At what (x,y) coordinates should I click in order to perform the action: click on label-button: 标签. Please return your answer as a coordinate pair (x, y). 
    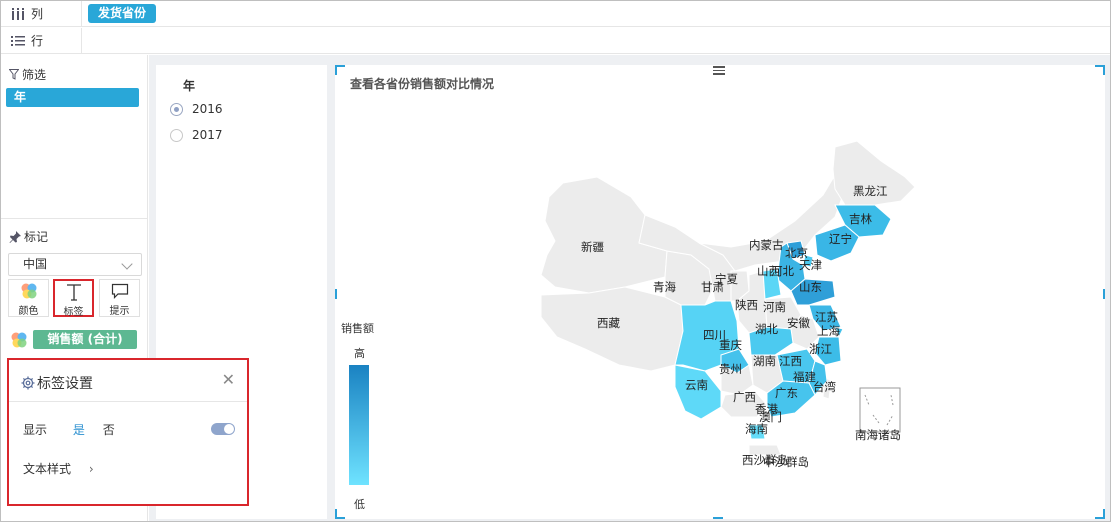
    Looking at the image, I should click on (73, 298).